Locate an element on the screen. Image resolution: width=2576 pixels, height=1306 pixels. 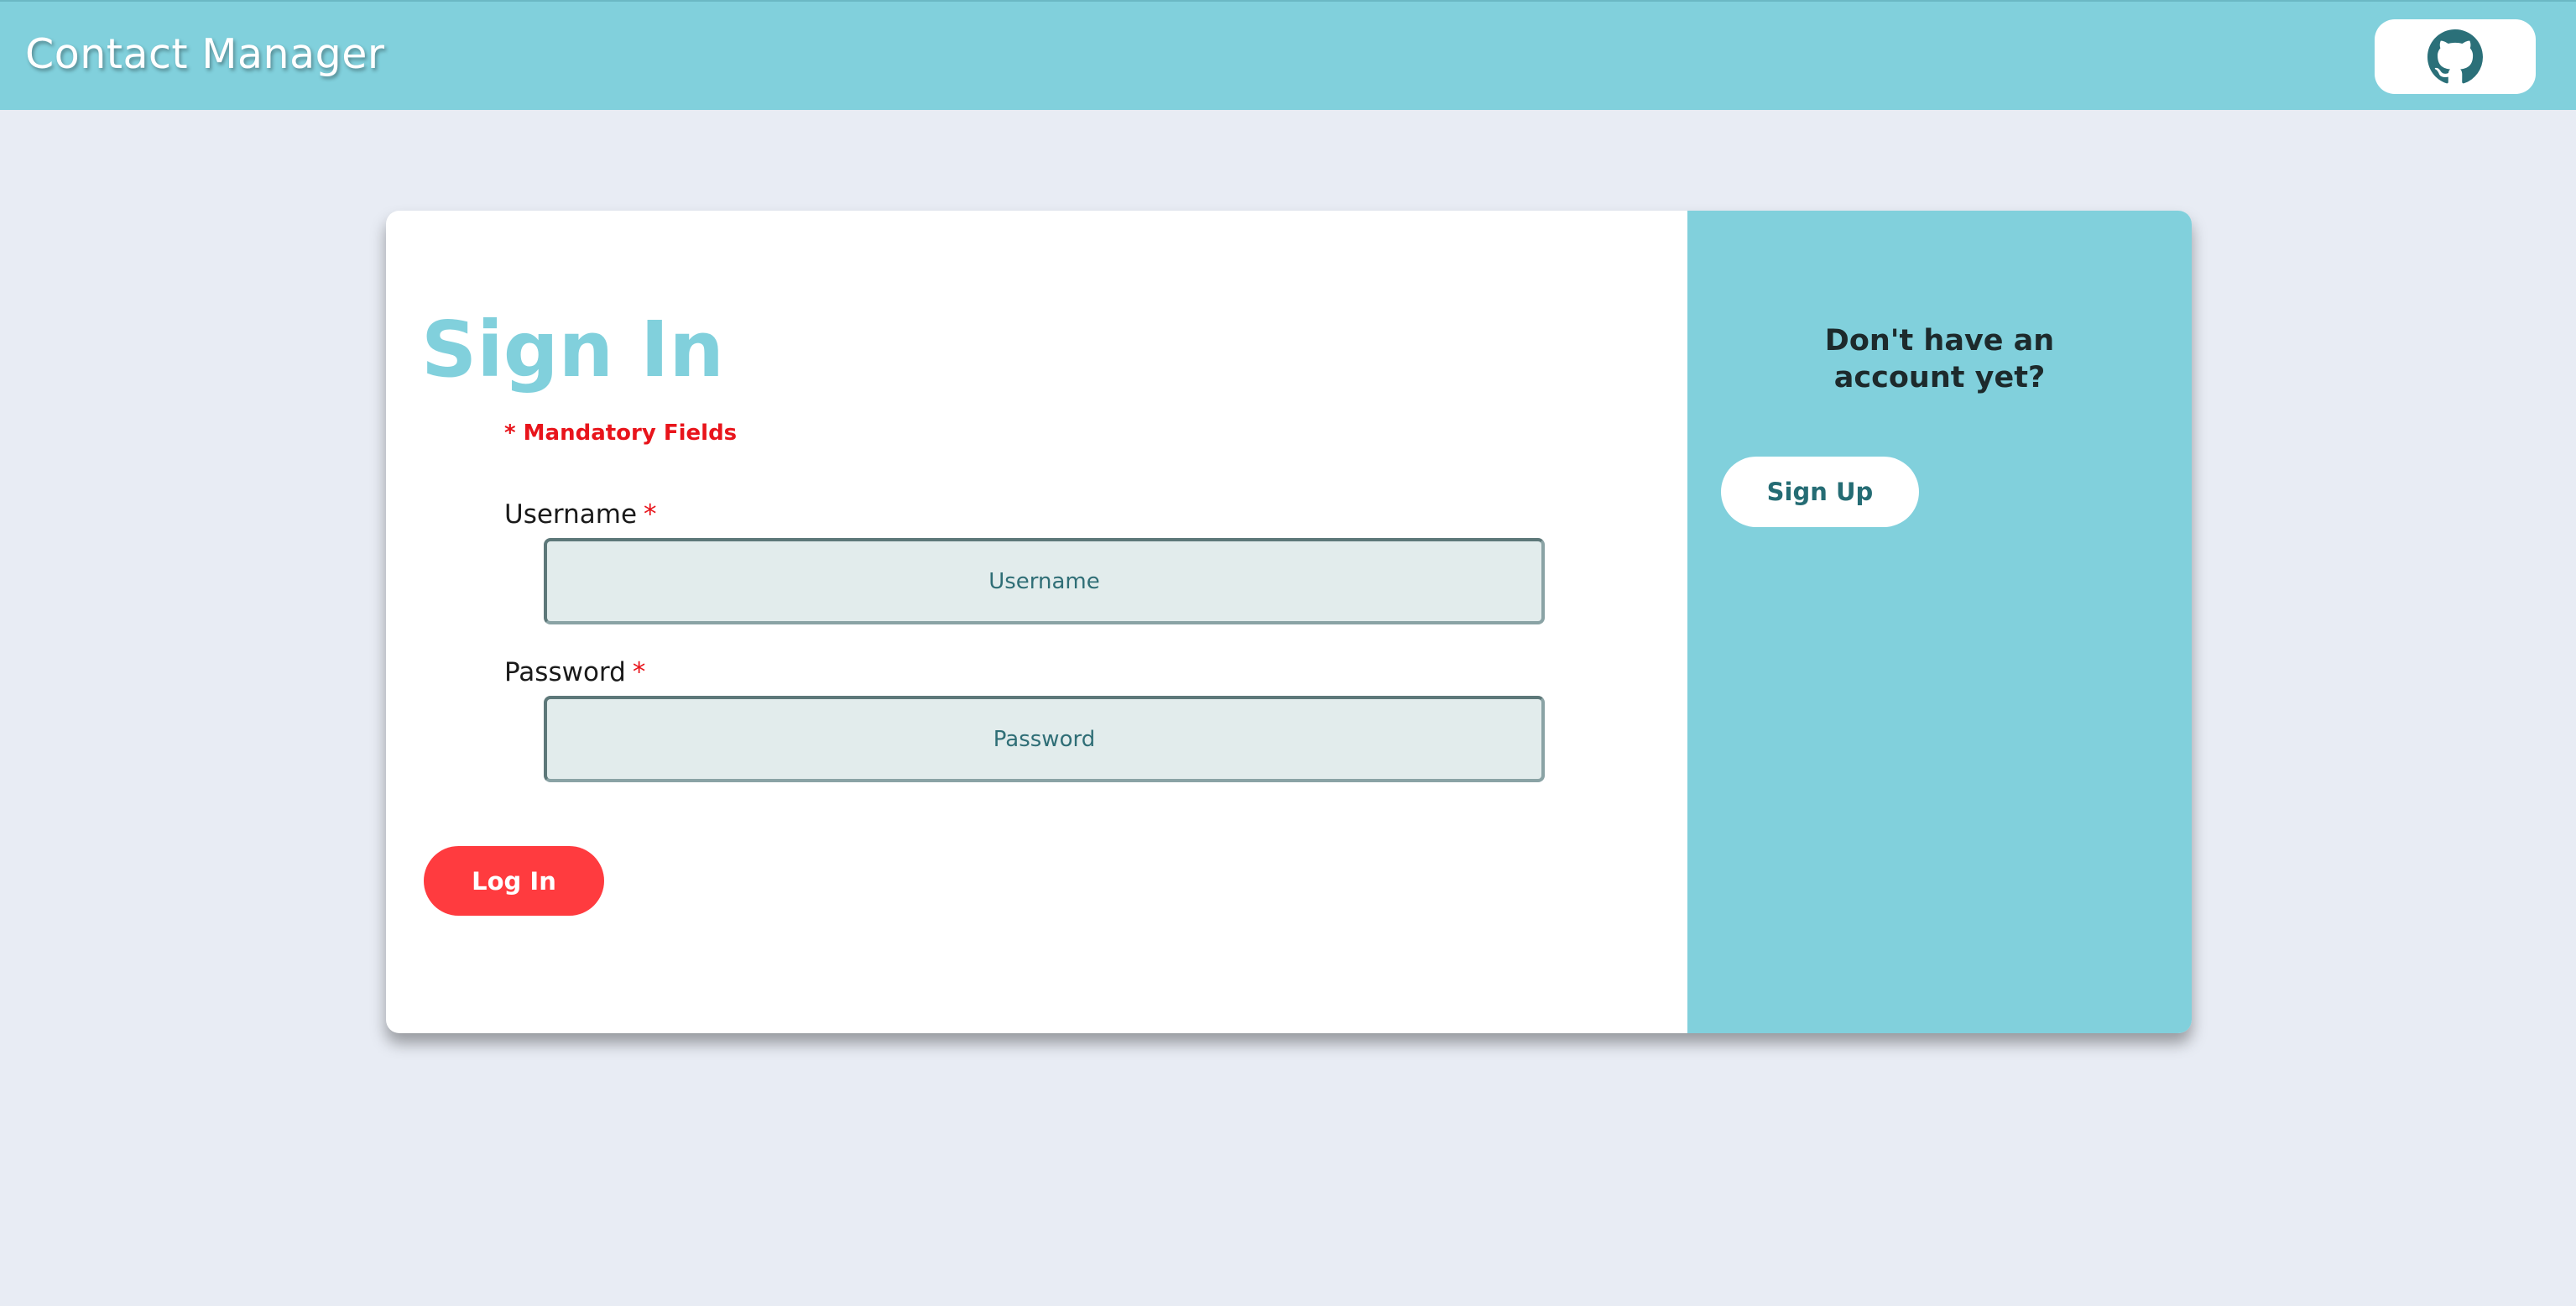
username-label: Username * is located at coordinates (580, 514).